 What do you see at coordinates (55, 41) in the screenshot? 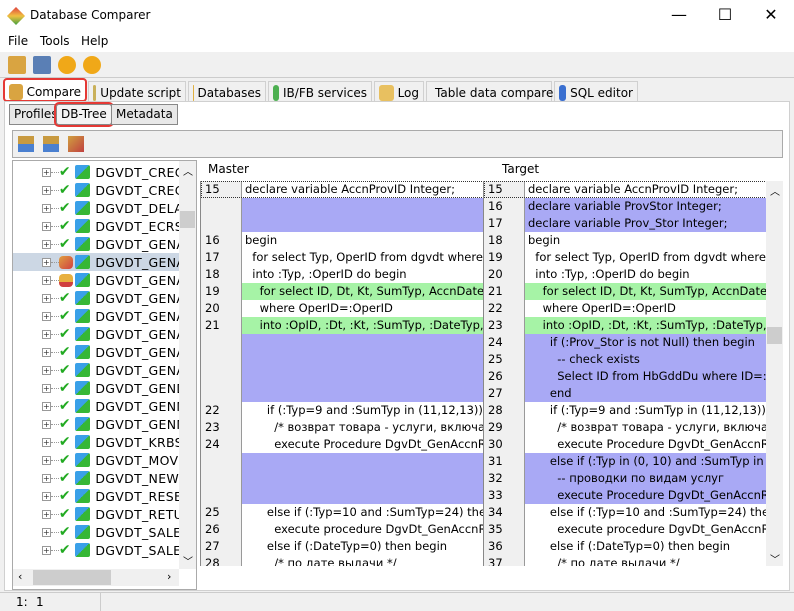
I see `menu-tools: Tools` at bounding box center [55, 41].